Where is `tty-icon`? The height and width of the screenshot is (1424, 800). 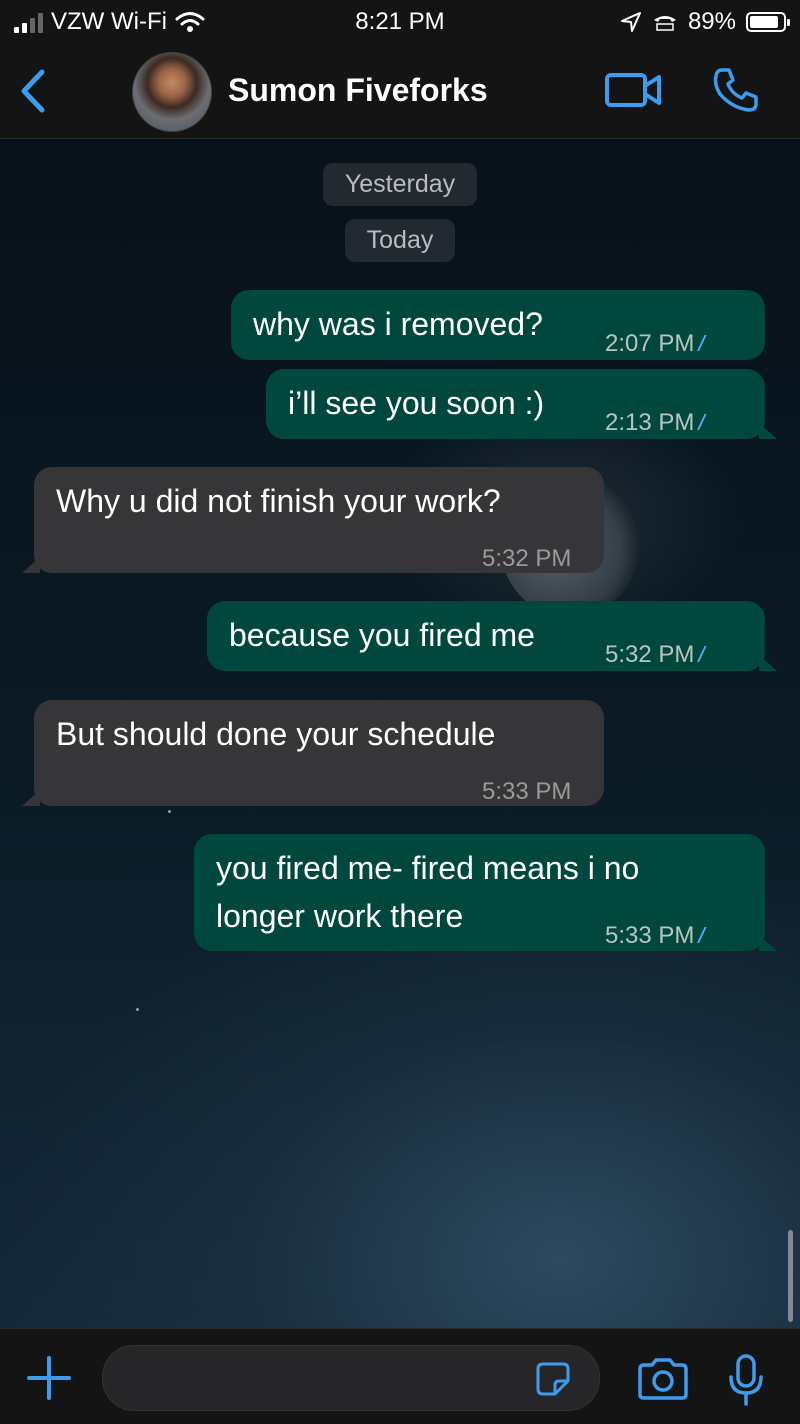
tty-icon is located at coordinates (665, 22).